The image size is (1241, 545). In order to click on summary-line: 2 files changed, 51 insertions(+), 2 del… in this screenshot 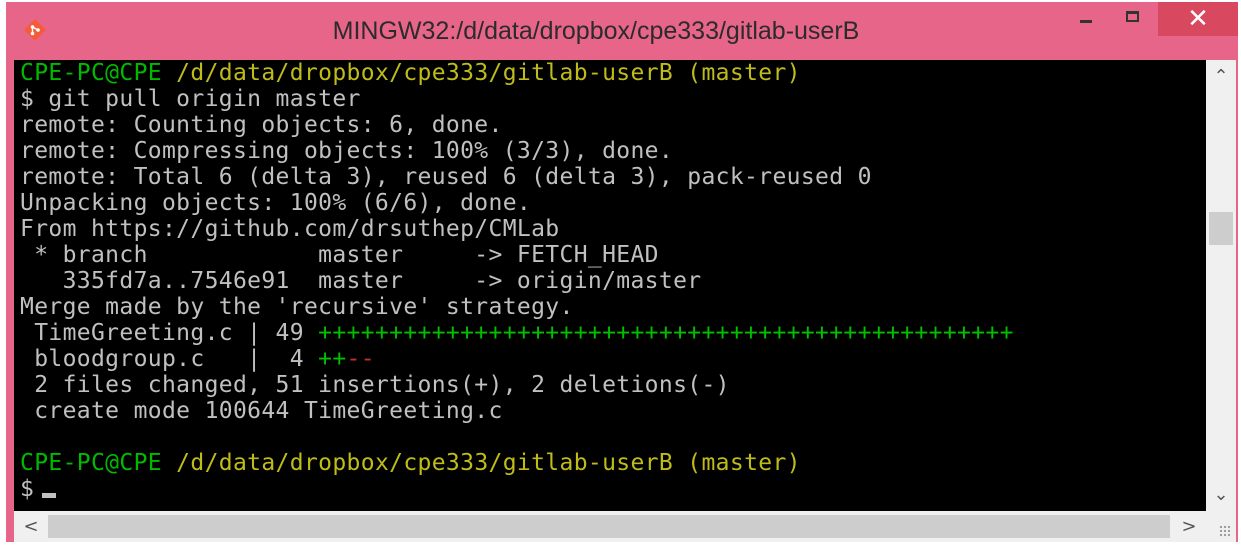, I will do `click(375, 385)`.